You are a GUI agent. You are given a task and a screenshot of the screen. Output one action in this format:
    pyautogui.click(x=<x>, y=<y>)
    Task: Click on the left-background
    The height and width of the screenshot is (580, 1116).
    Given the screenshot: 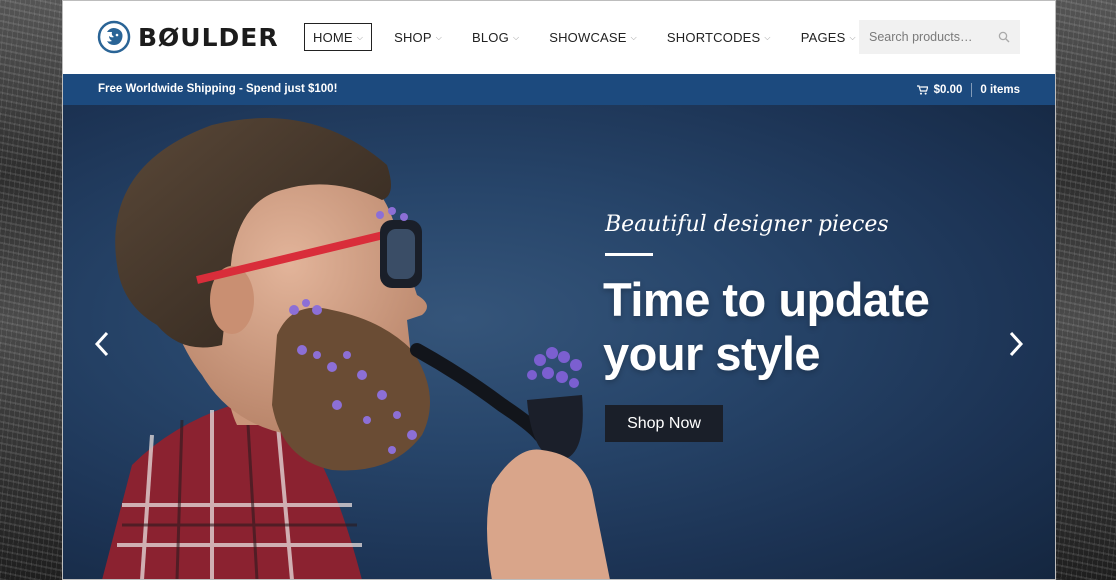 What is the action you would take?
    pyautogui.click(x=31, y=290)
    